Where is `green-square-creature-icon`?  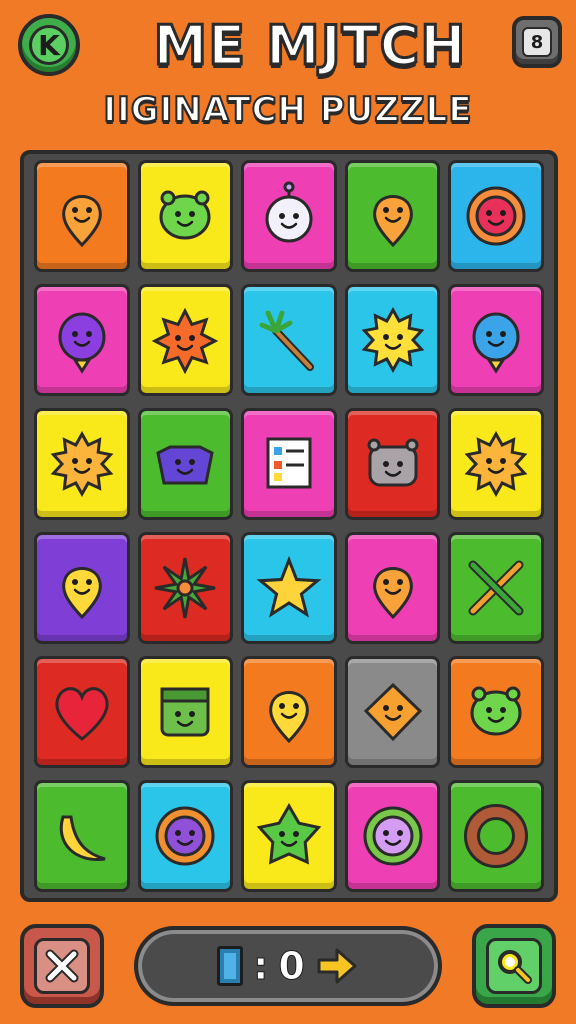
green-square-creature-icon is located at coordinates (185, 712).